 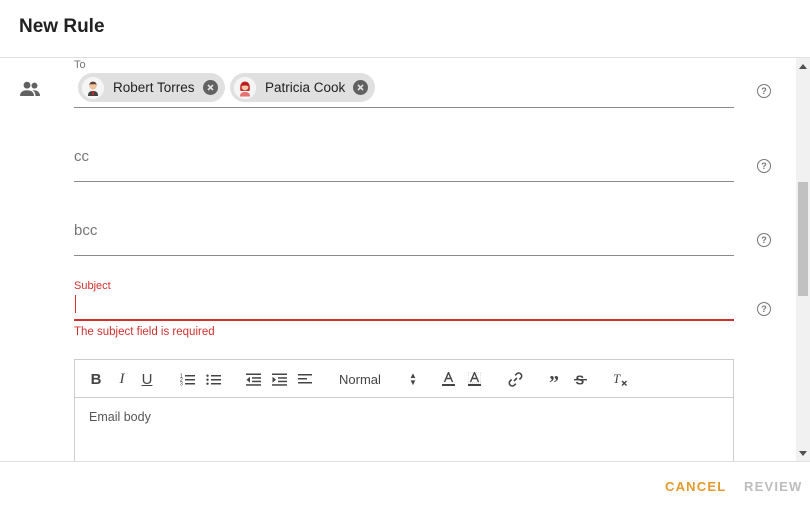 I want to click on cancel-button: CANCEL, so click(x=695, y=486).